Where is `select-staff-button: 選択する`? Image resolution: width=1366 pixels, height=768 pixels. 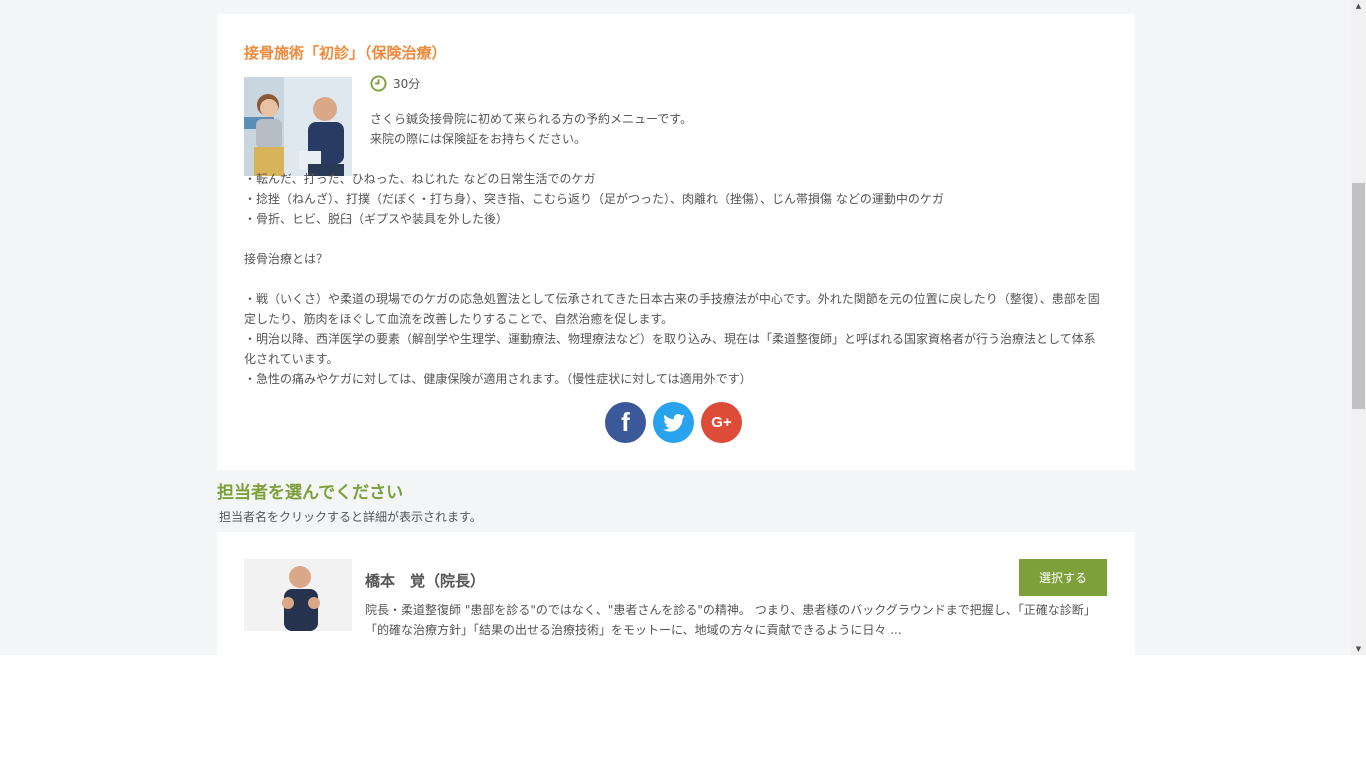 select-staff-button: 選択する is located at coordinates (1063, 577).